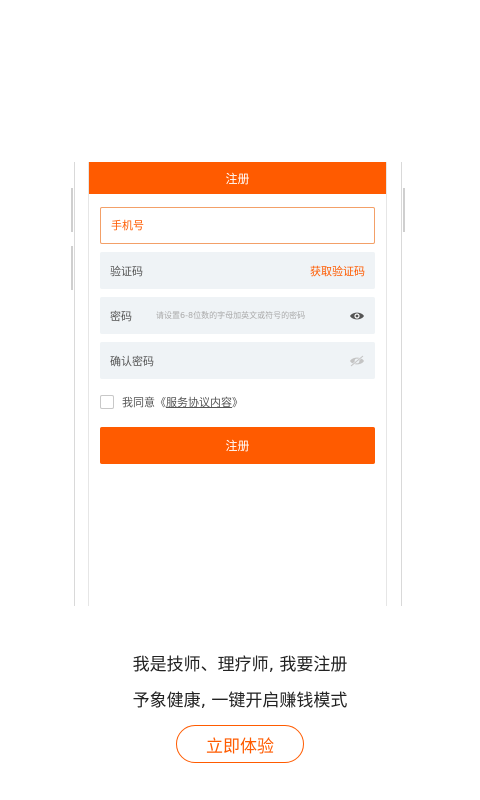 Image resolution: width=480 pixels, height=800 pixels. I want to click on confirm-password-label: 确认密码, so click(132, 361).